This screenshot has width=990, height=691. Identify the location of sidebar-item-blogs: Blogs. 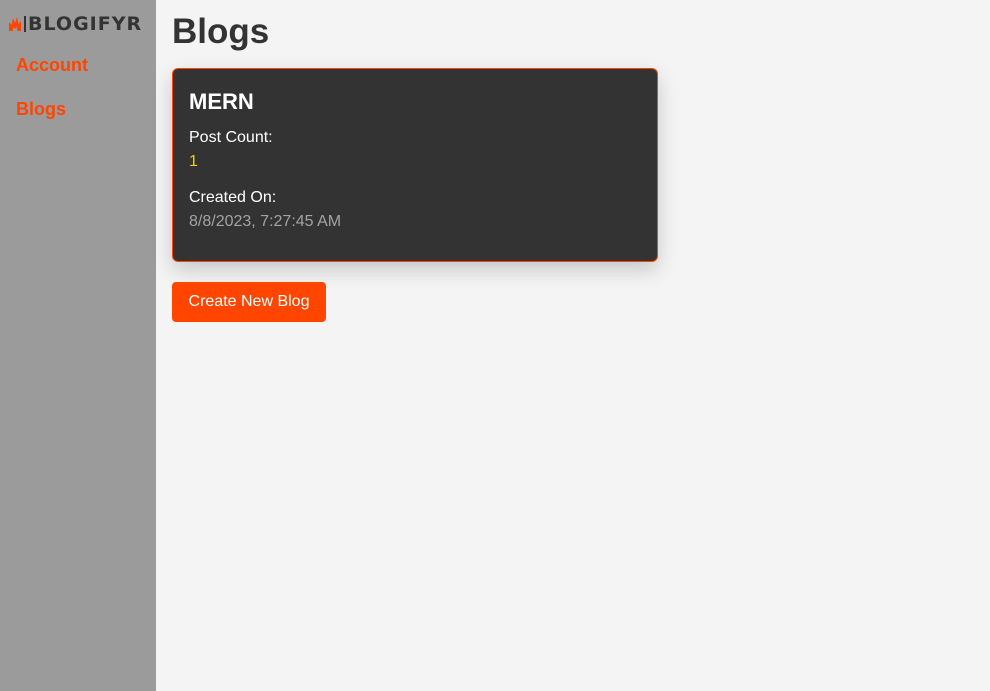
(41, 109).